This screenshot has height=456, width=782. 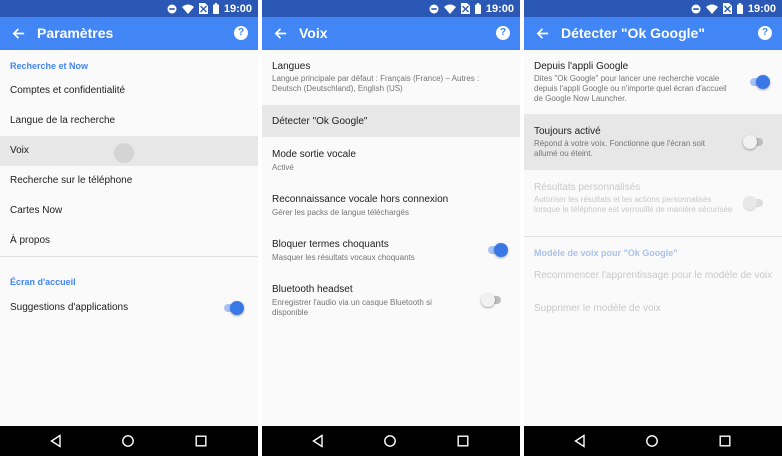 I want to click on page-title: Paramètres, so click(x=75, y=33).